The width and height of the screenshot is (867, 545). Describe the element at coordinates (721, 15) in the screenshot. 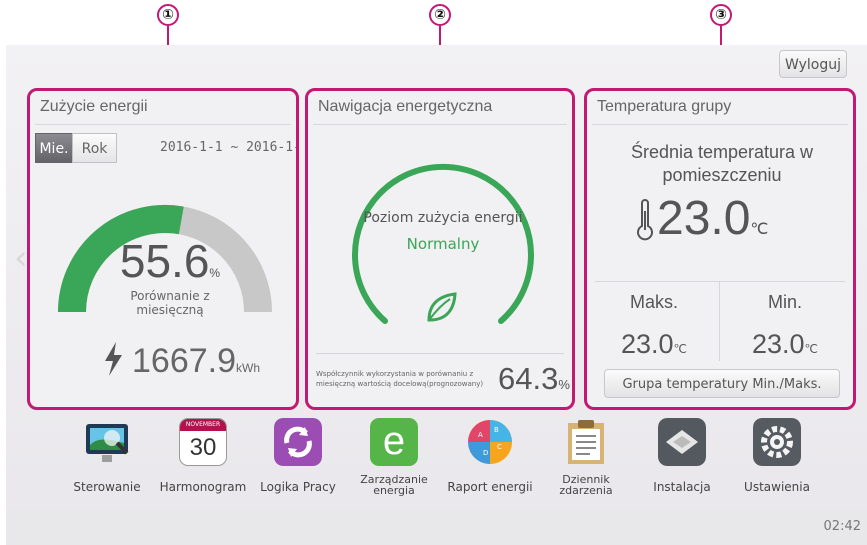

I see `marker-3: ③` at that location.